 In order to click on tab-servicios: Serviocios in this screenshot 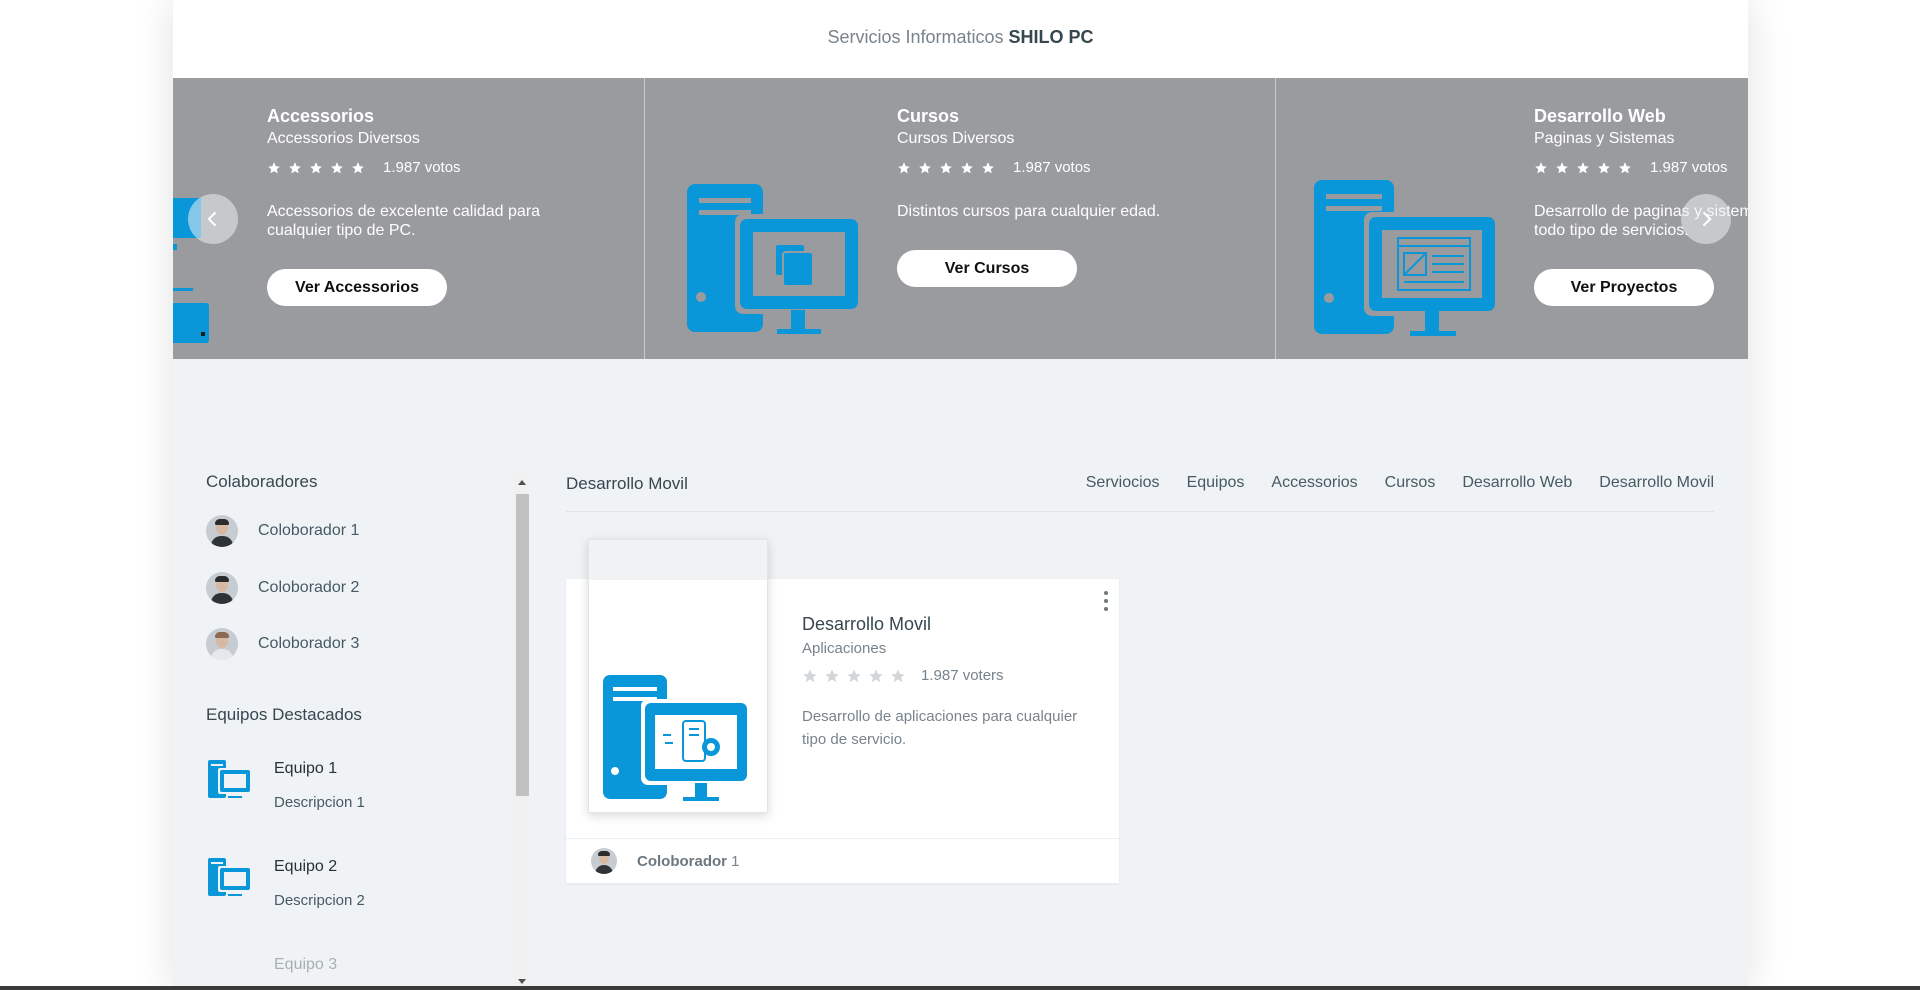, I will do `click(1123, 483)`.